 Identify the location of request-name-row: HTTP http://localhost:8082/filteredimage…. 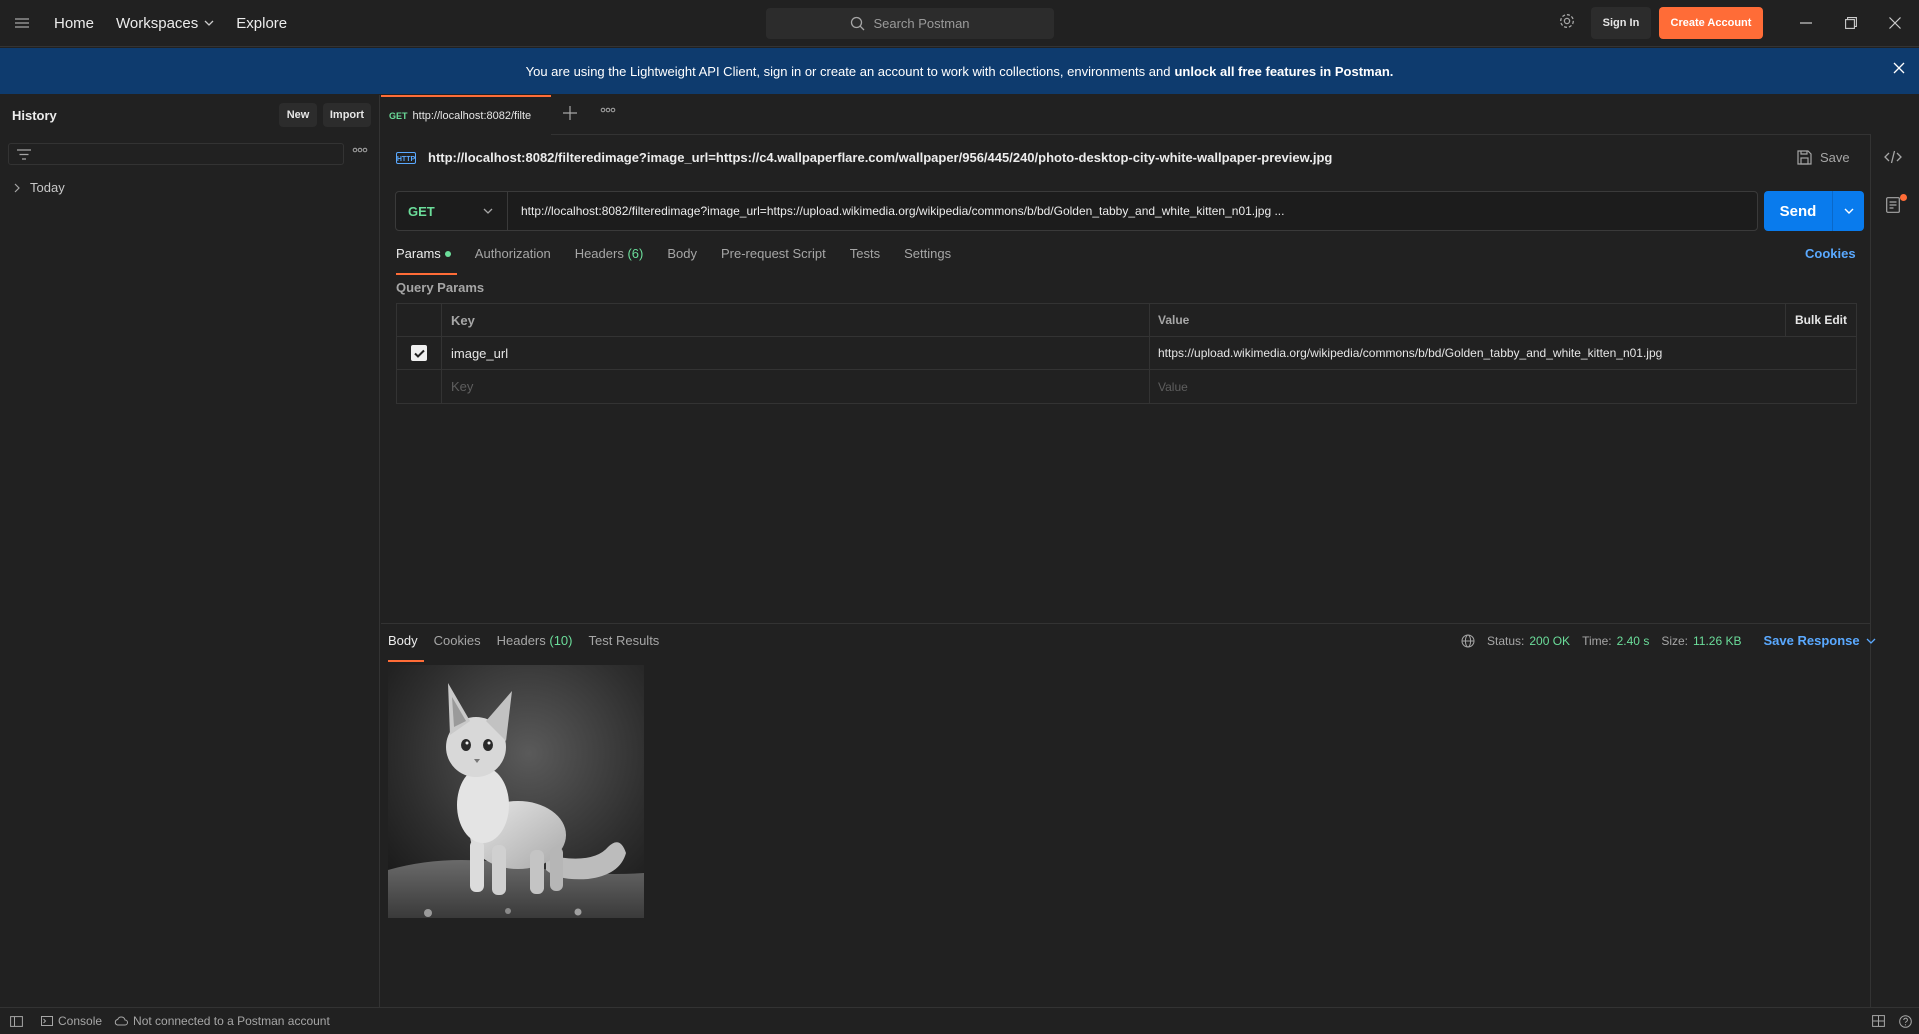
(864, 157).